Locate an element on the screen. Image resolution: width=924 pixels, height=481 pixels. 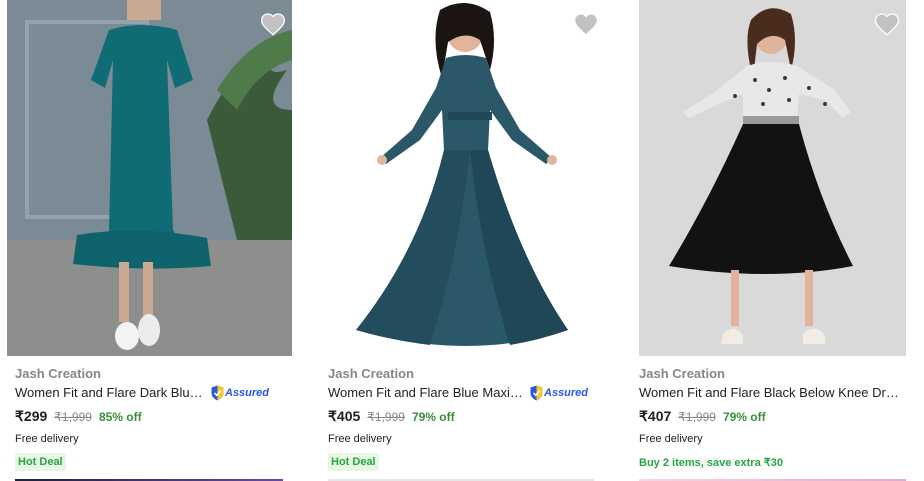
discount-percent: 85% off is located at coordinates (120, 417).